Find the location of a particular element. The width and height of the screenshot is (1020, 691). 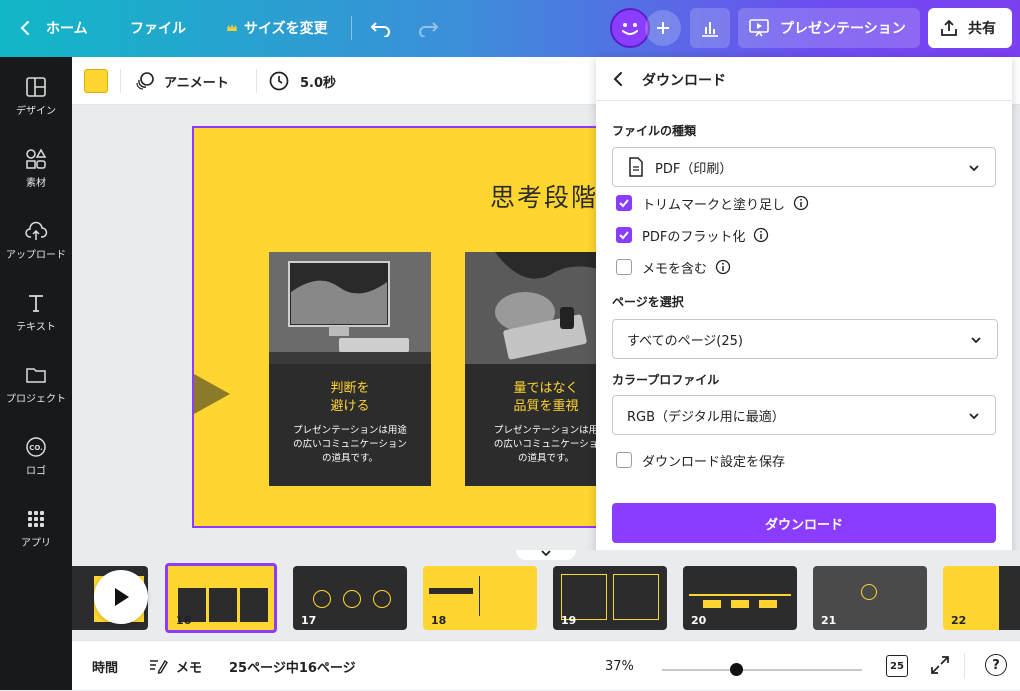

redo-icon is located at coordinates (429, 29).